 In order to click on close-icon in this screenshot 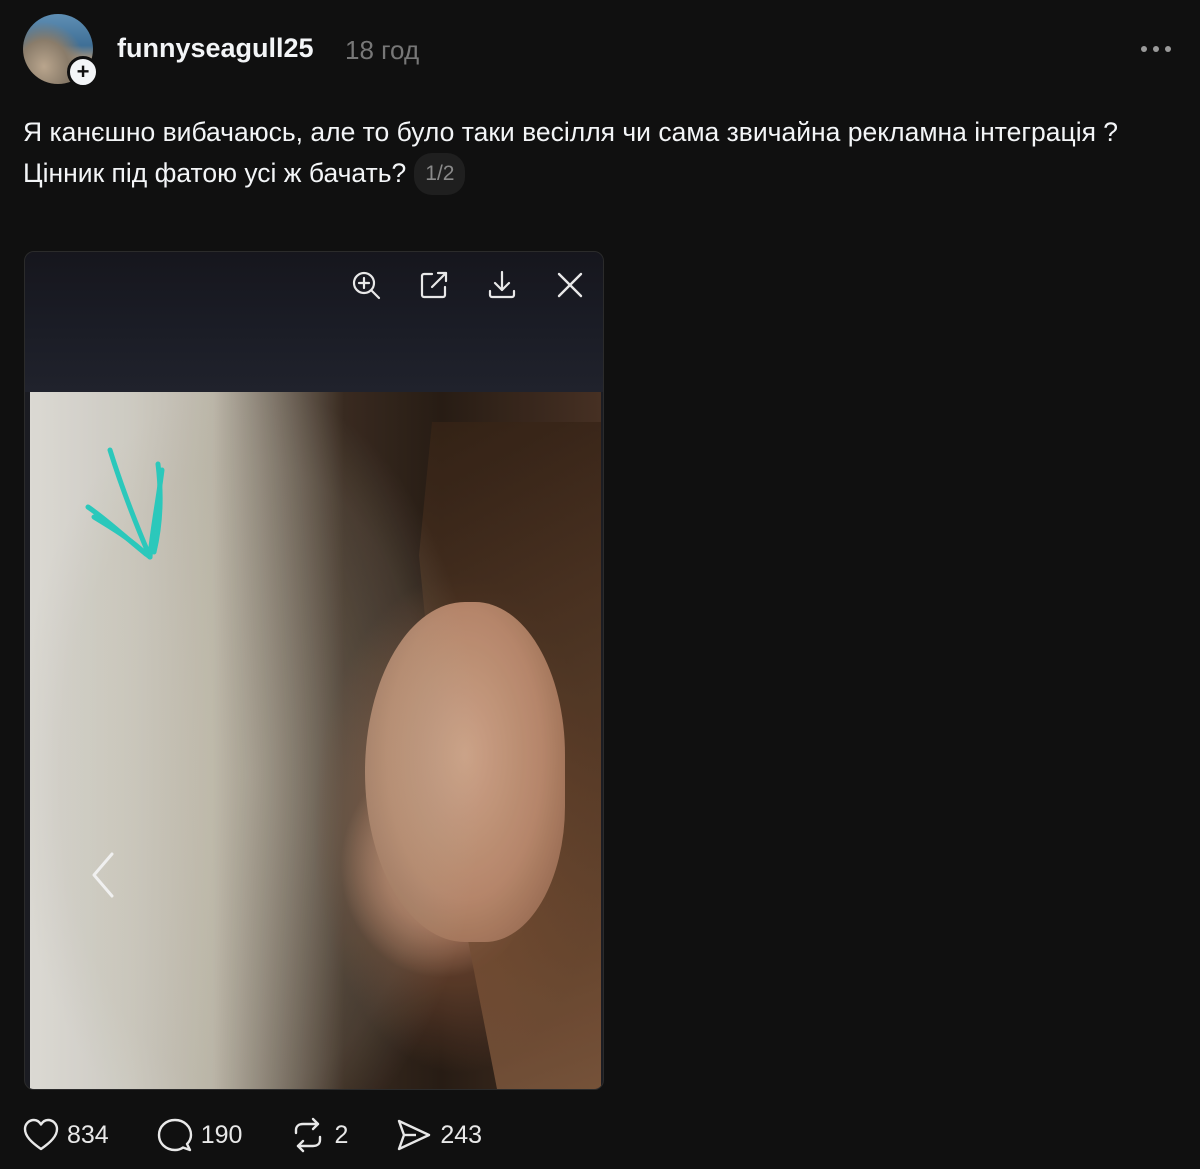, I will do `click(570, 285)`.